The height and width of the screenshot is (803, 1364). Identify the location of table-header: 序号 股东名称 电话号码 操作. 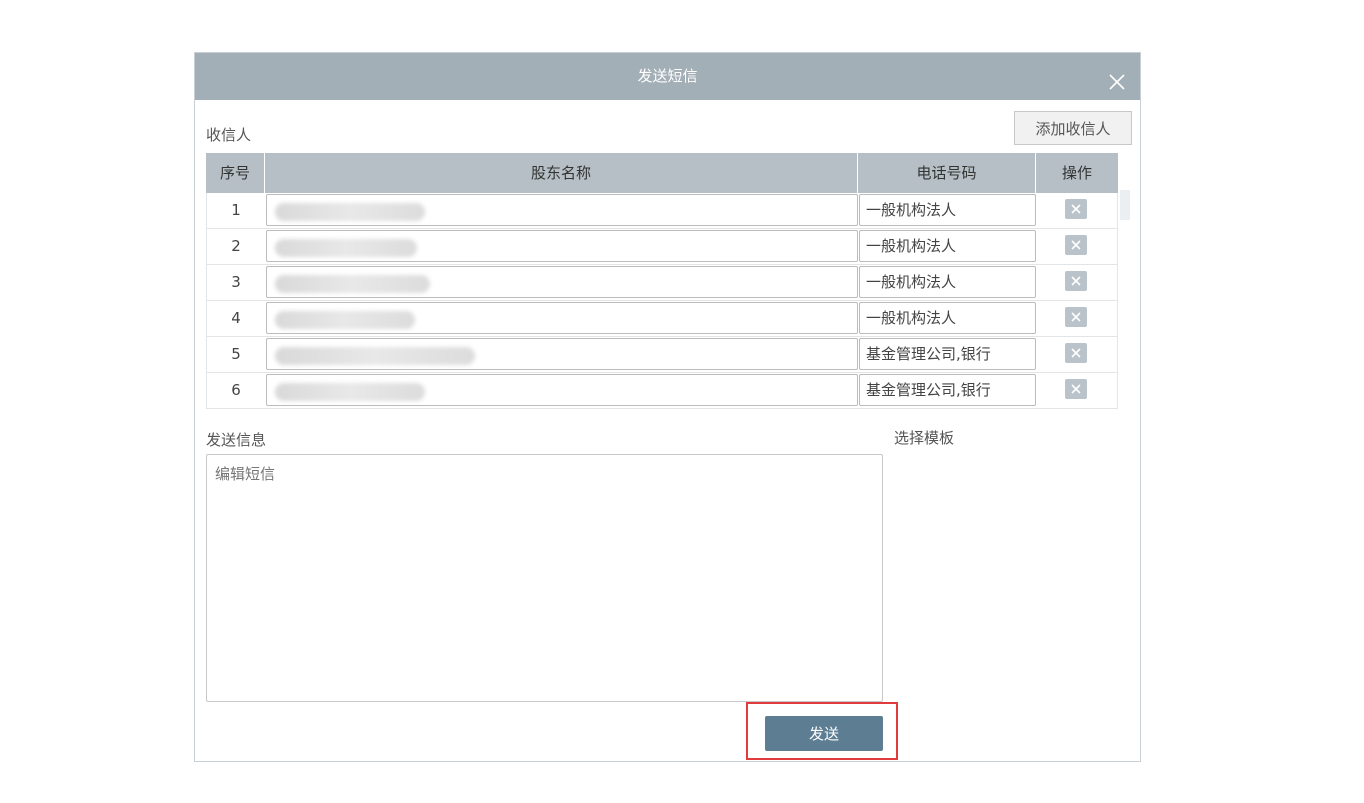
(662, 173).